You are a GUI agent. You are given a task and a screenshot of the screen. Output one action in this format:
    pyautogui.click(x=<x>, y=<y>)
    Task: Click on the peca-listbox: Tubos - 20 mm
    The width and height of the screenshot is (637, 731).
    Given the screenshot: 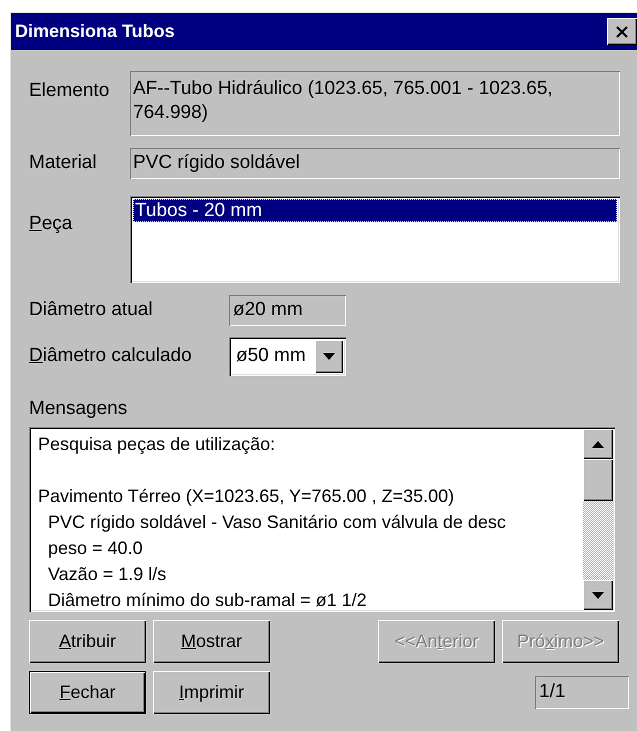 What is the action you would take?
    pyautogui.click(x=375, y=239)
    